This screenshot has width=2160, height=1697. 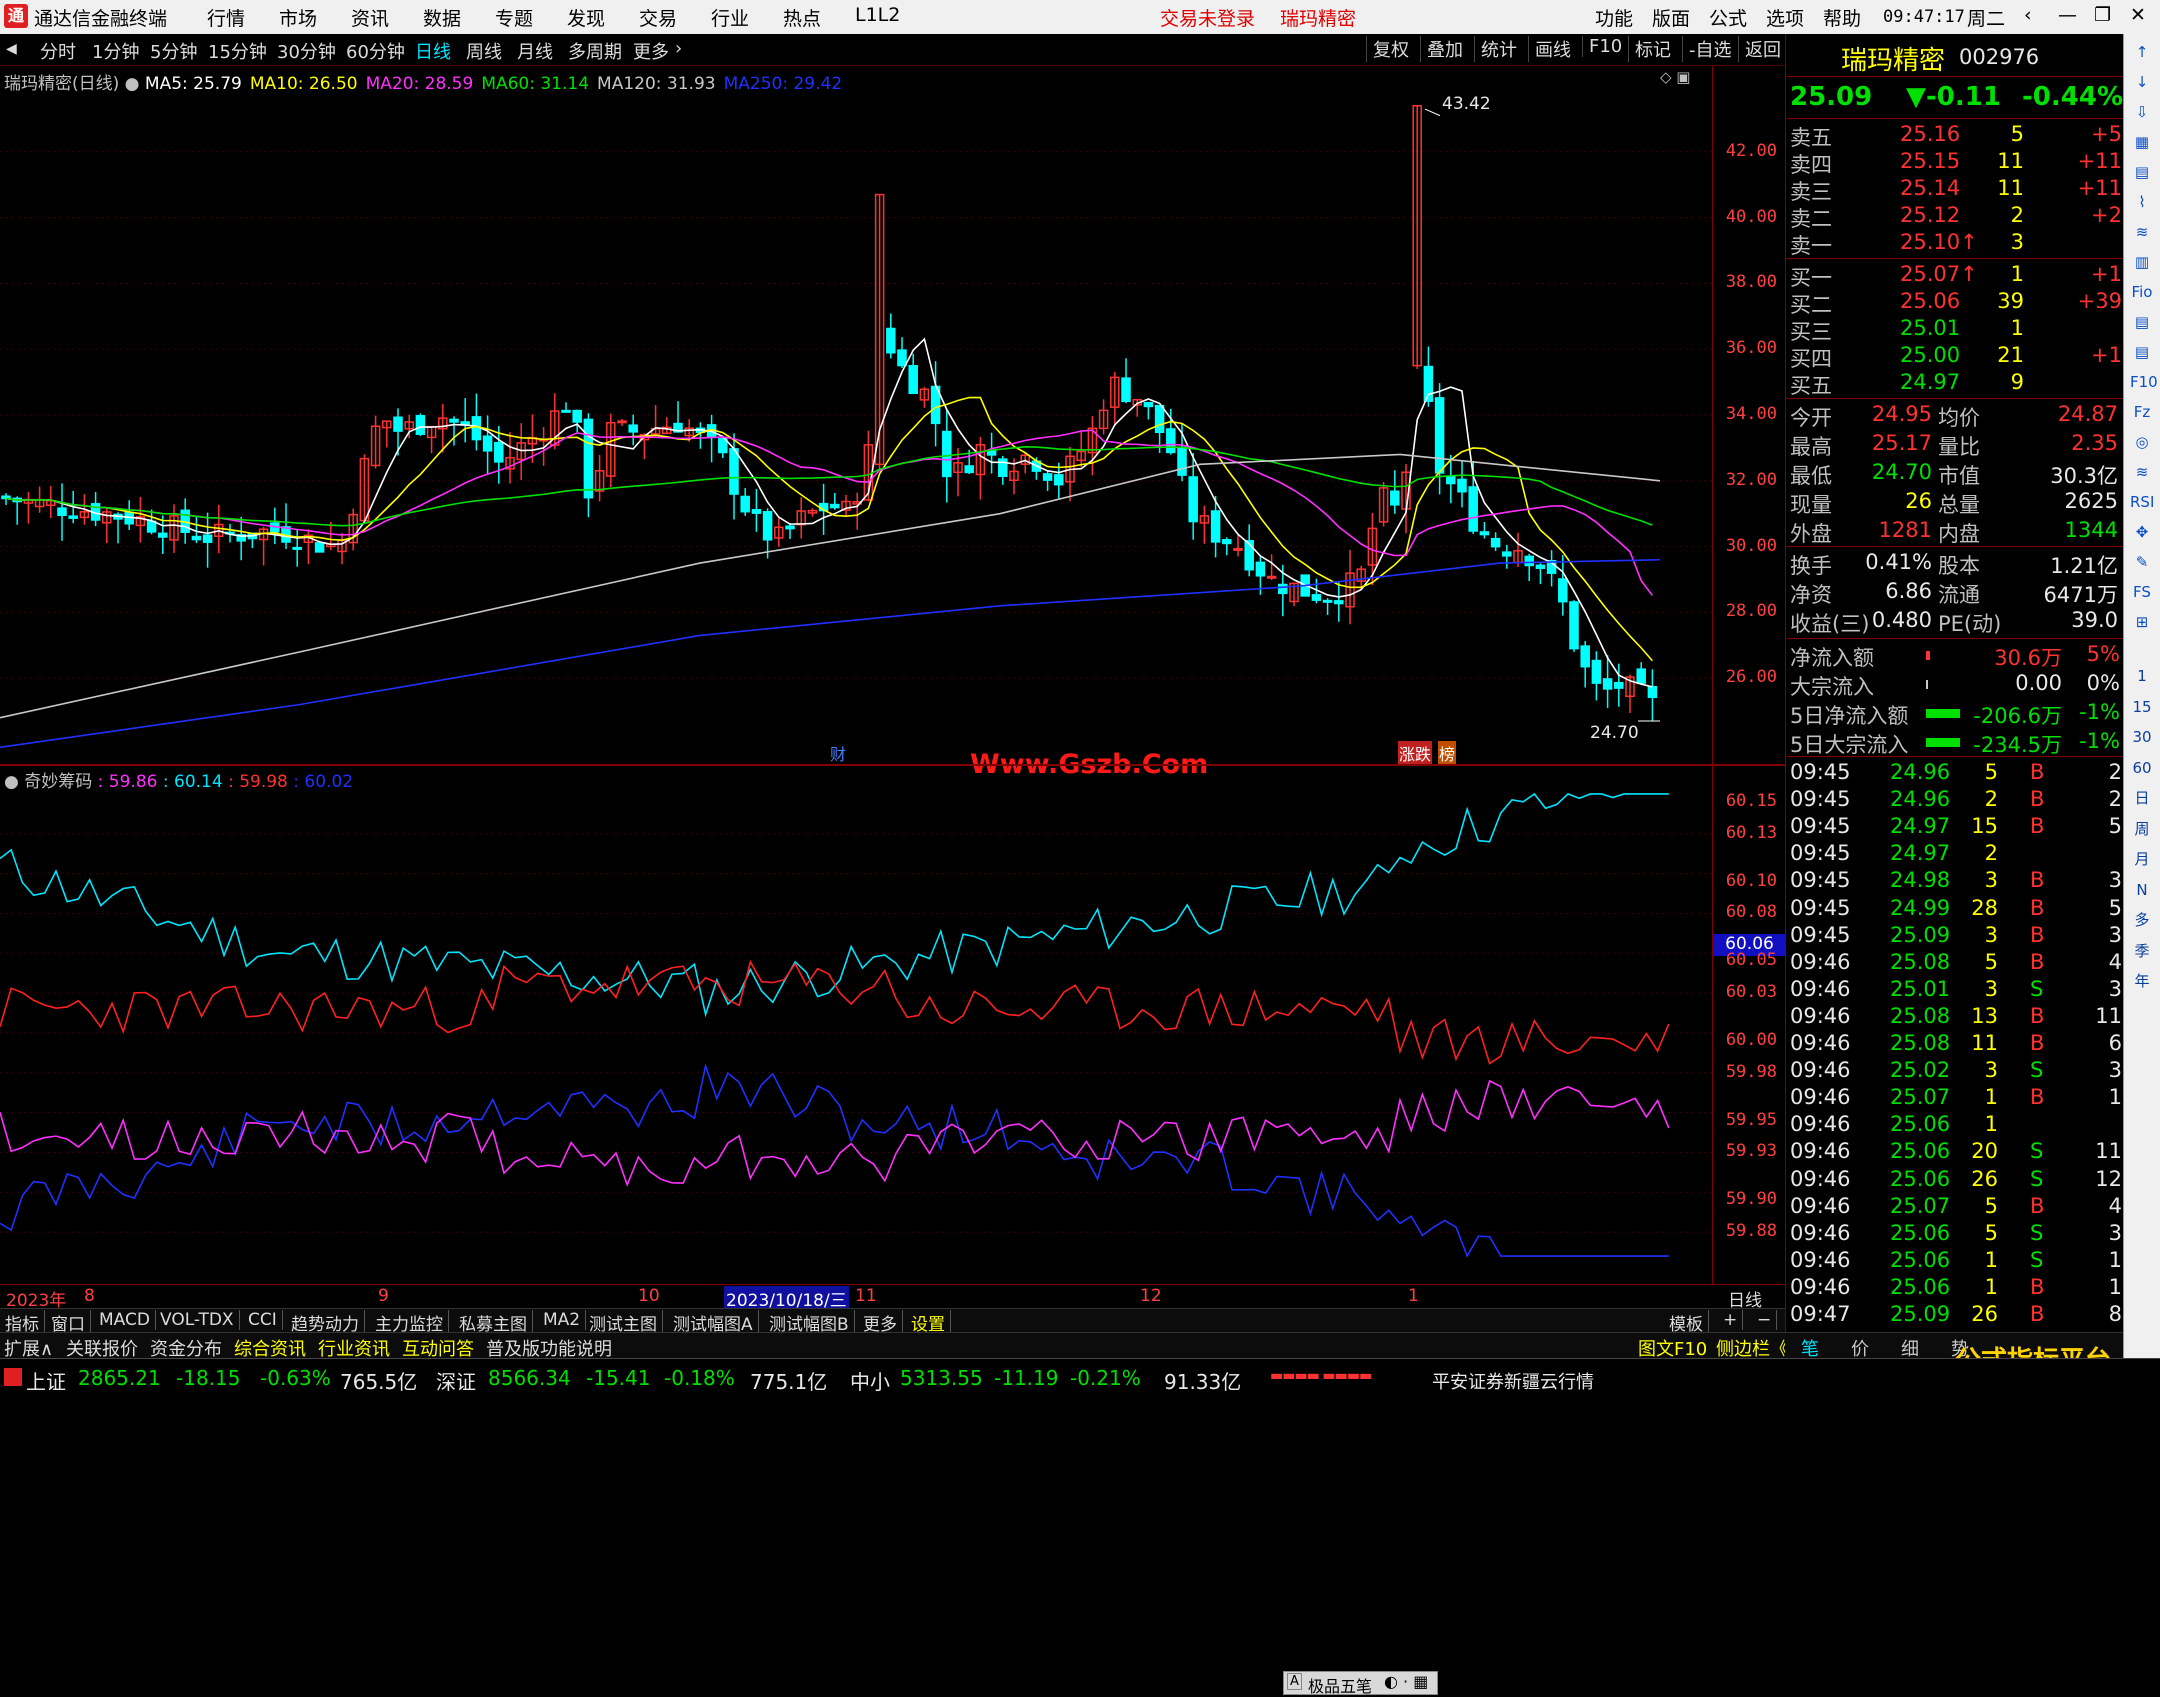 What do you see at coordinates (263, 1320) in the screenshot?
I see `tab-cci: CCI` at bounding box center [263, 1320].